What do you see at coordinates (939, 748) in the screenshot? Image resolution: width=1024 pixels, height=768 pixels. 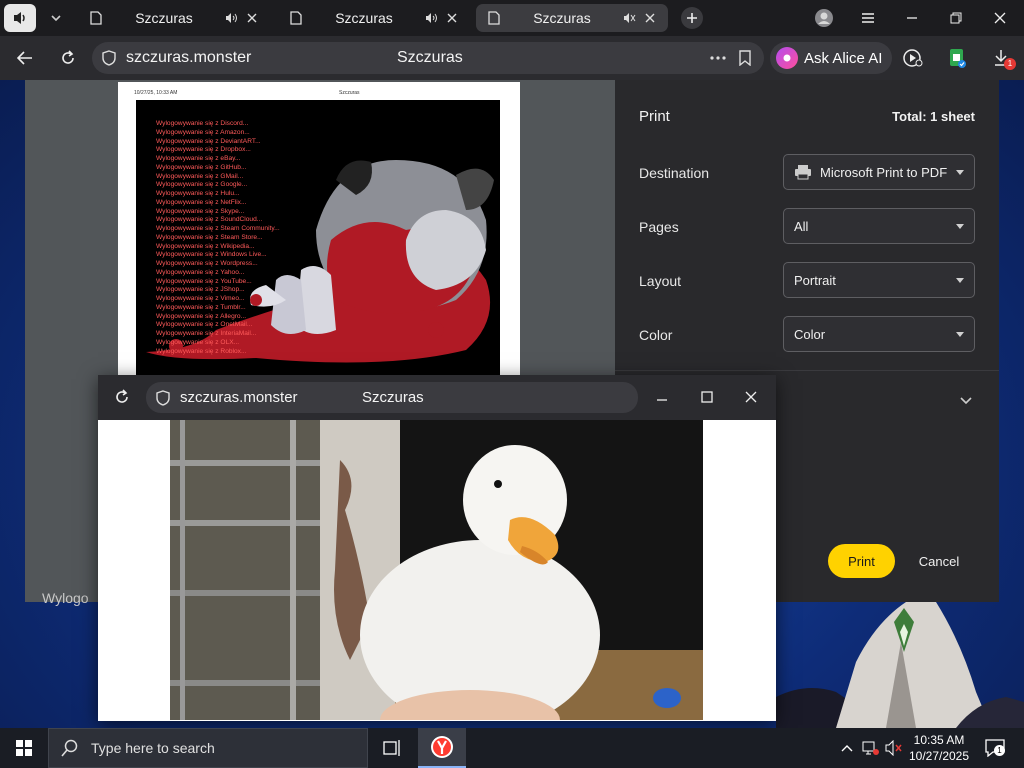 I see `taskbar-clock: 10:35 AM 10/27/2025` at bounding box center [939, 748].